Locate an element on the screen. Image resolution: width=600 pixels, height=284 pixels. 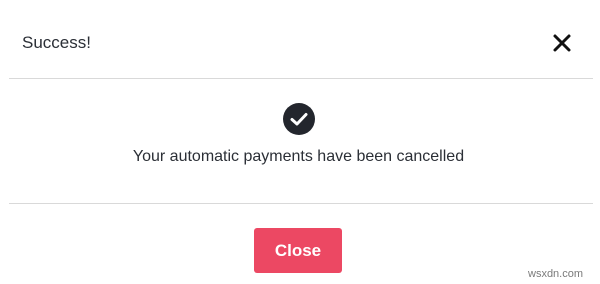
header-divider is located at coordinates (301, 78).